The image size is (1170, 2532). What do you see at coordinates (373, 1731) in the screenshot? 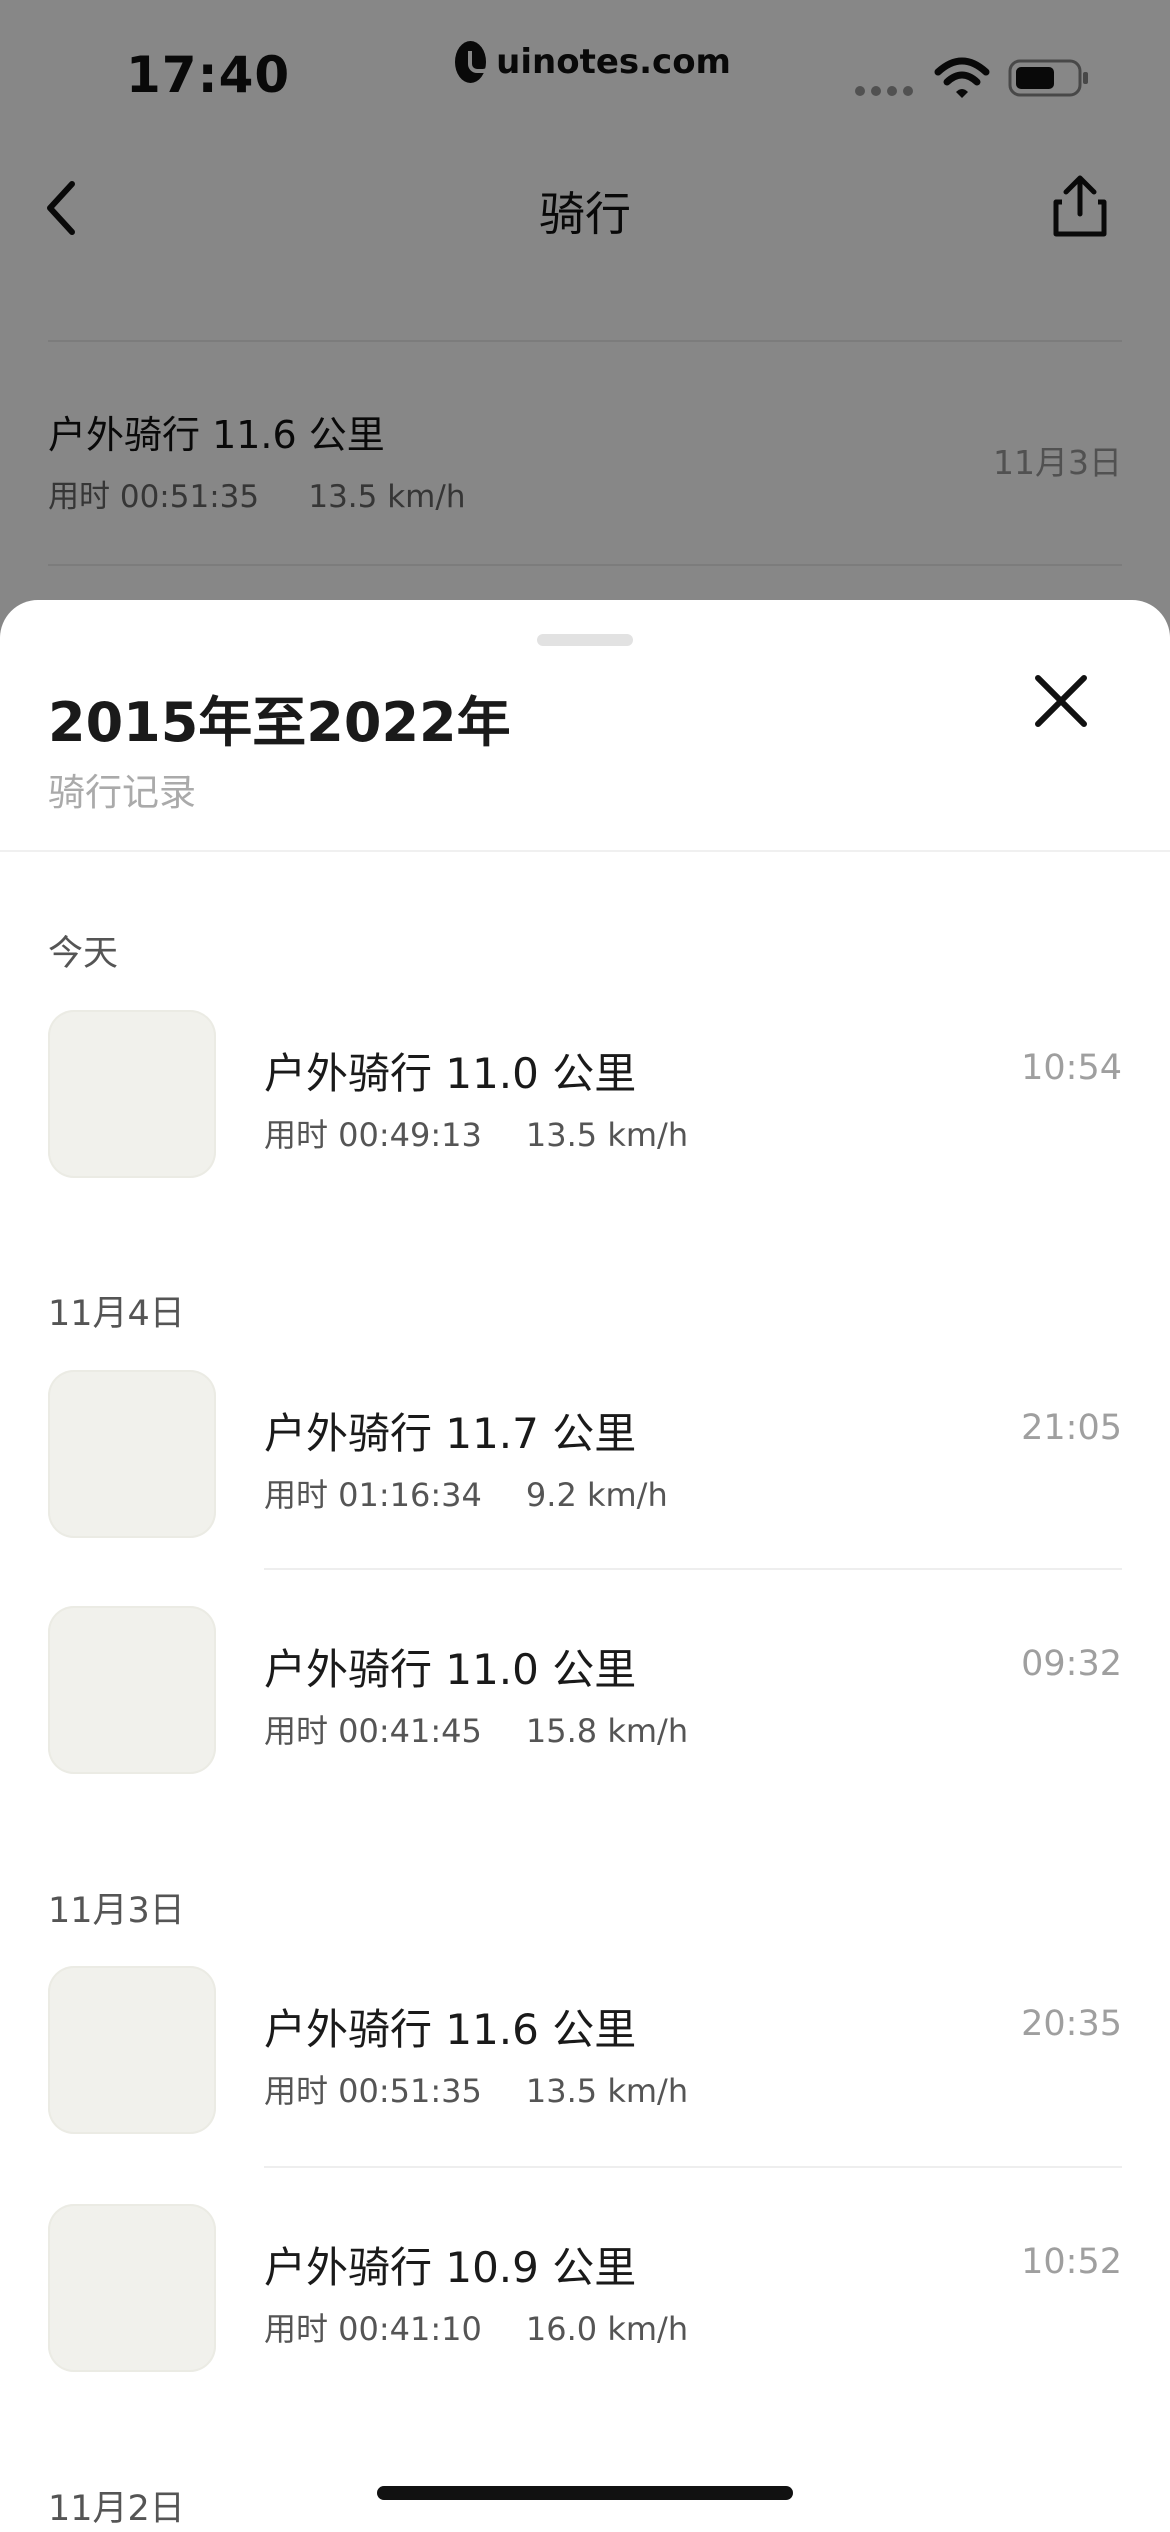
I see `ride-duration: 用时 00:41:45` at bounding box center [373, 1731].